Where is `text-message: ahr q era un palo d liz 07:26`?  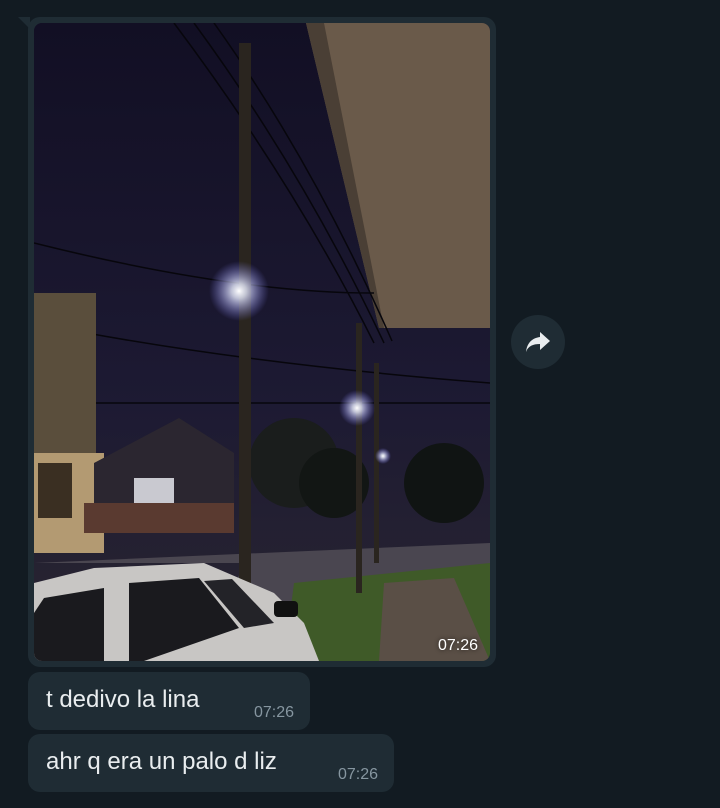 text-message: ahr q era un palo d liz 07:26 is located at coordinates (211, 763).